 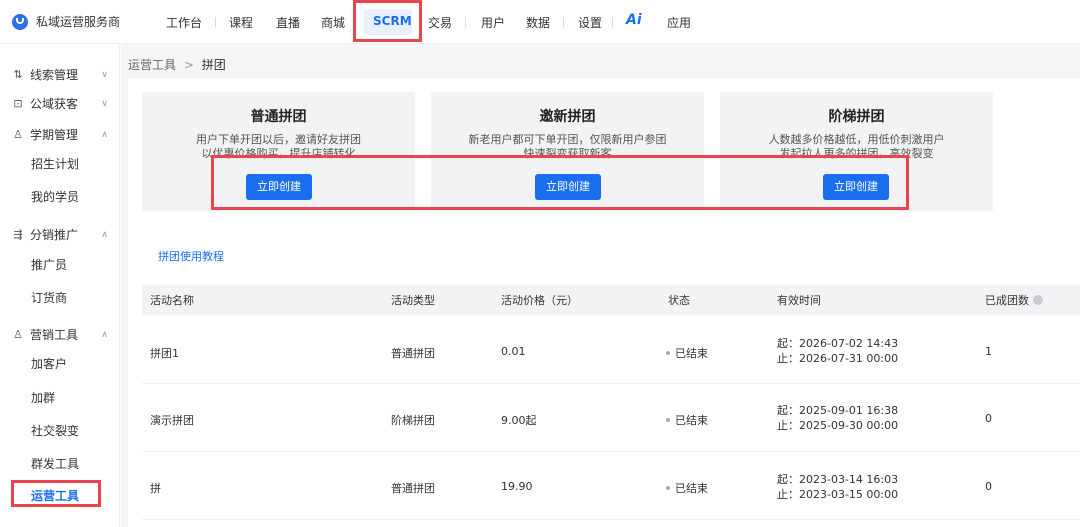 I want to click on sidebar-item-social-fission: 社交裂变, so click(x=55, y=430).